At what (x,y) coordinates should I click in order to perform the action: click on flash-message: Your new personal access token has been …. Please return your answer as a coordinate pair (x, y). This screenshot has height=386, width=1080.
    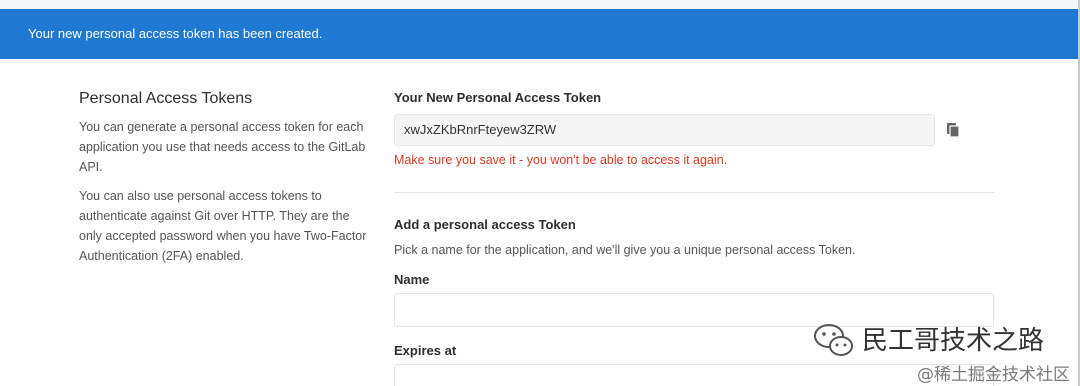
    Looking at the image, I should click on (175, 33).